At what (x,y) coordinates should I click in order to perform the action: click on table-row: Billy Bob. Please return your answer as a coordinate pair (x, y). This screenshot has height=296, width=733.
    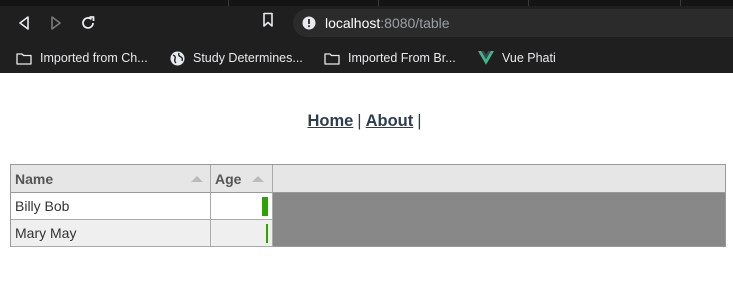
    Looking at the image, I should click on (142, 206).